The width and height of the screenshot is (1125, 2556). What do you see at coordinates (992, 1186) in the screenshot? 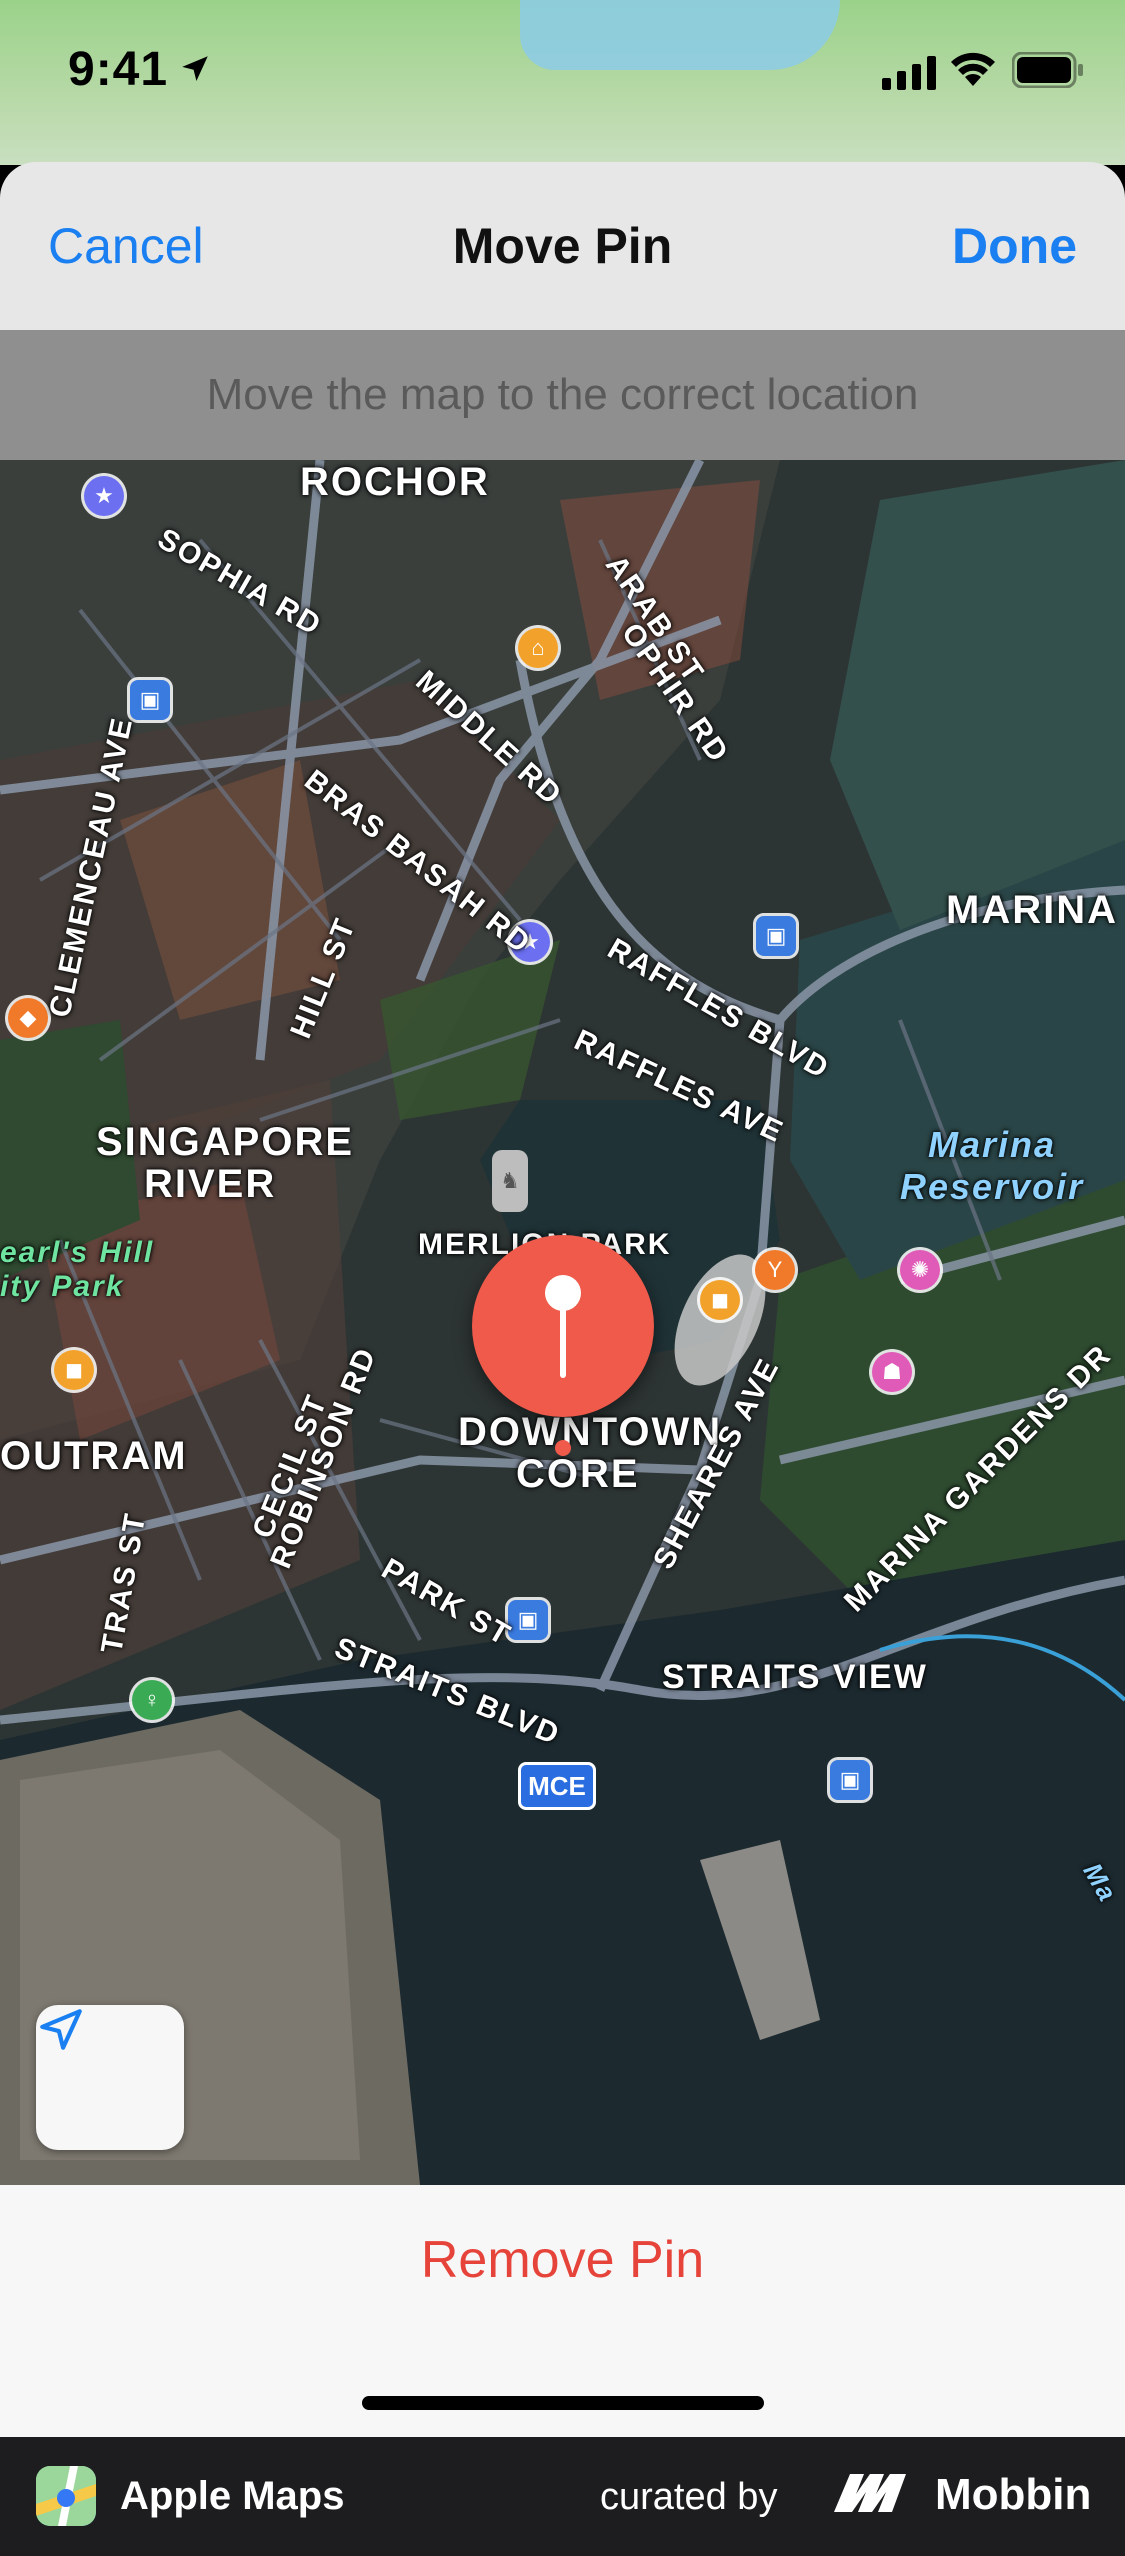
I see `map-label: Reservoir` at bounding box center [992, 1186].